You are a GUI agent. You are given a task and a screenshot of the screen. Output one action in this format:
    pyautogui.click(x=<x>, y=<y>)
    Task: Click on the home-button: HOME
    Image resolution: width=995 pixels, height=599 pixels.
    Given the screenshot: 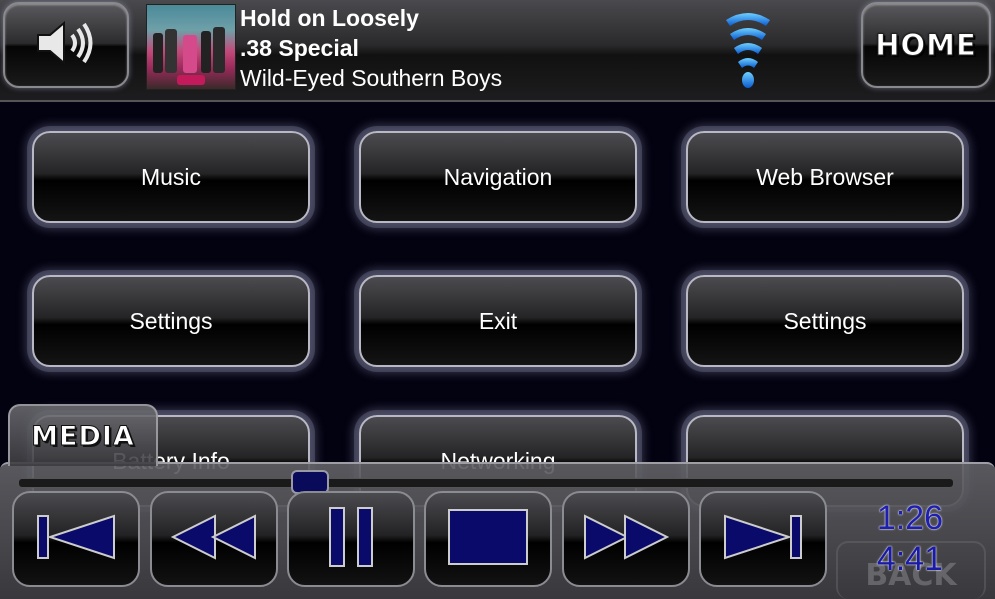 What is the action you would take?
    pyautogui.click(x=926, y=45)
    